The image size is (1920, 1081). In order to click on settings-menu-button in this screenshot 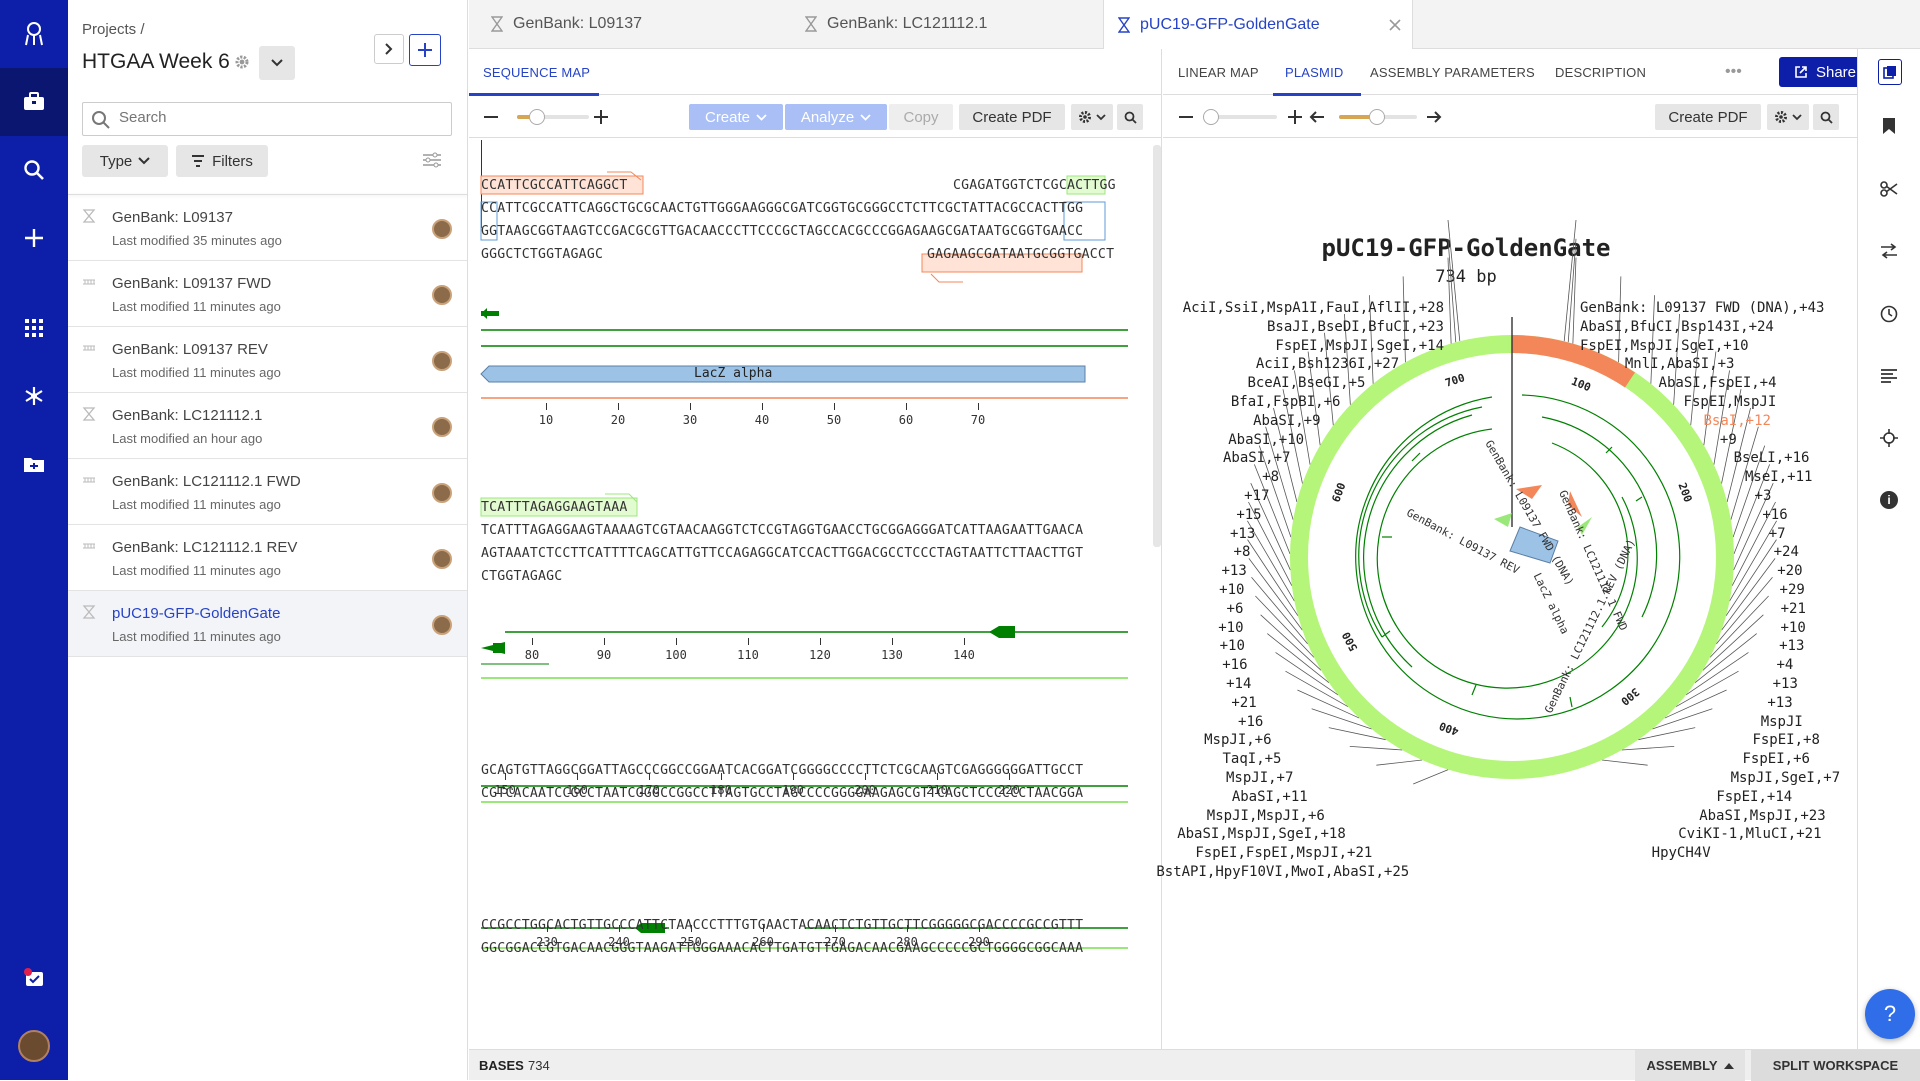, I will do `click(1788, 117)`.